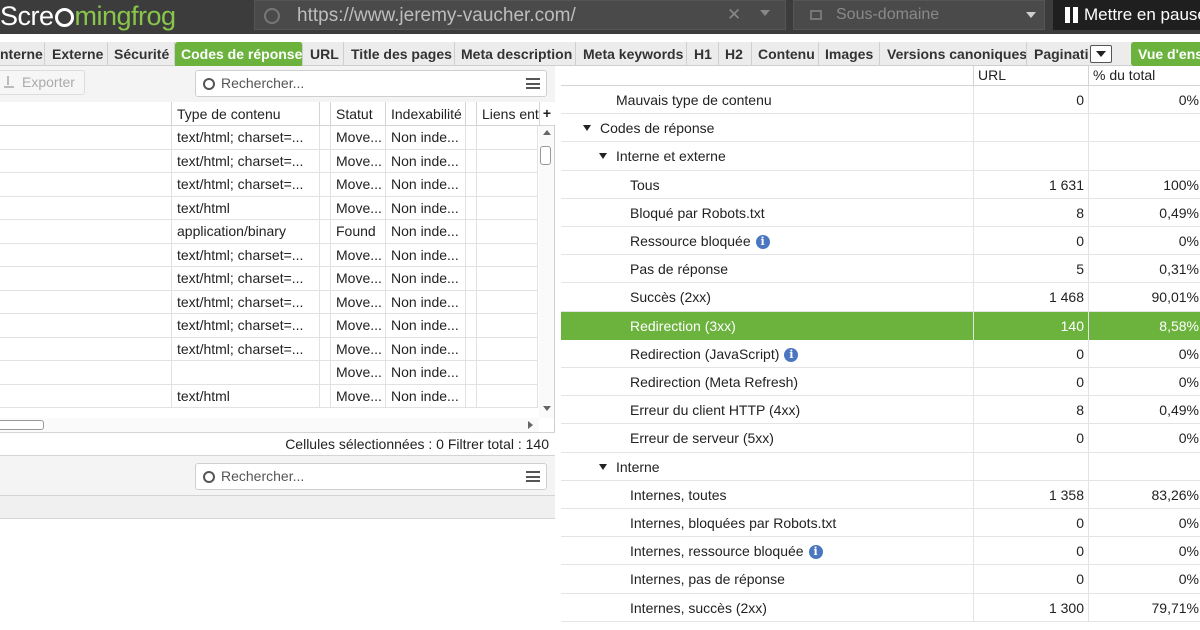  Describe the element at coordinates (880, 297) in the screenshot. I see `tree-item-row: Succès (2xx) 1 468 90,01%` at that location.